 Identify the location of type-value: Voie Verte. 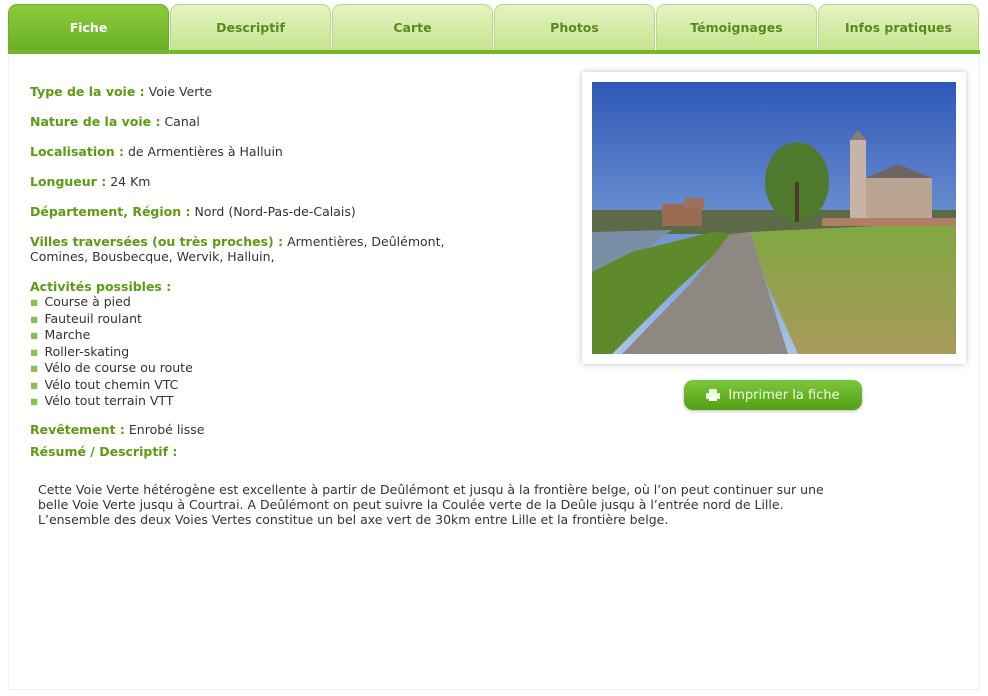
(180, 91).